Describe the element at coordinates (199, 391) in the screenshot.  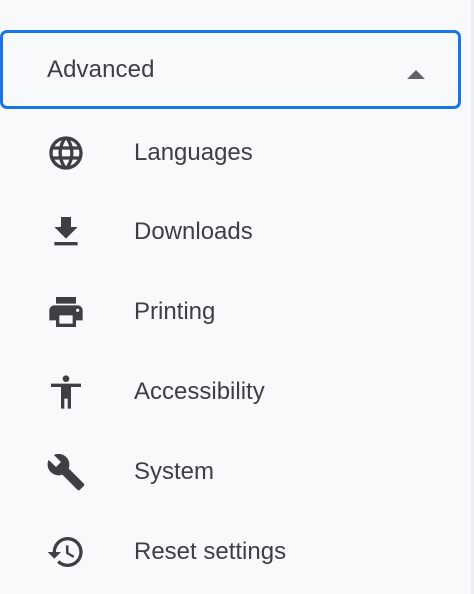
I see `sidebar-item-label: Accessibility` at that location.